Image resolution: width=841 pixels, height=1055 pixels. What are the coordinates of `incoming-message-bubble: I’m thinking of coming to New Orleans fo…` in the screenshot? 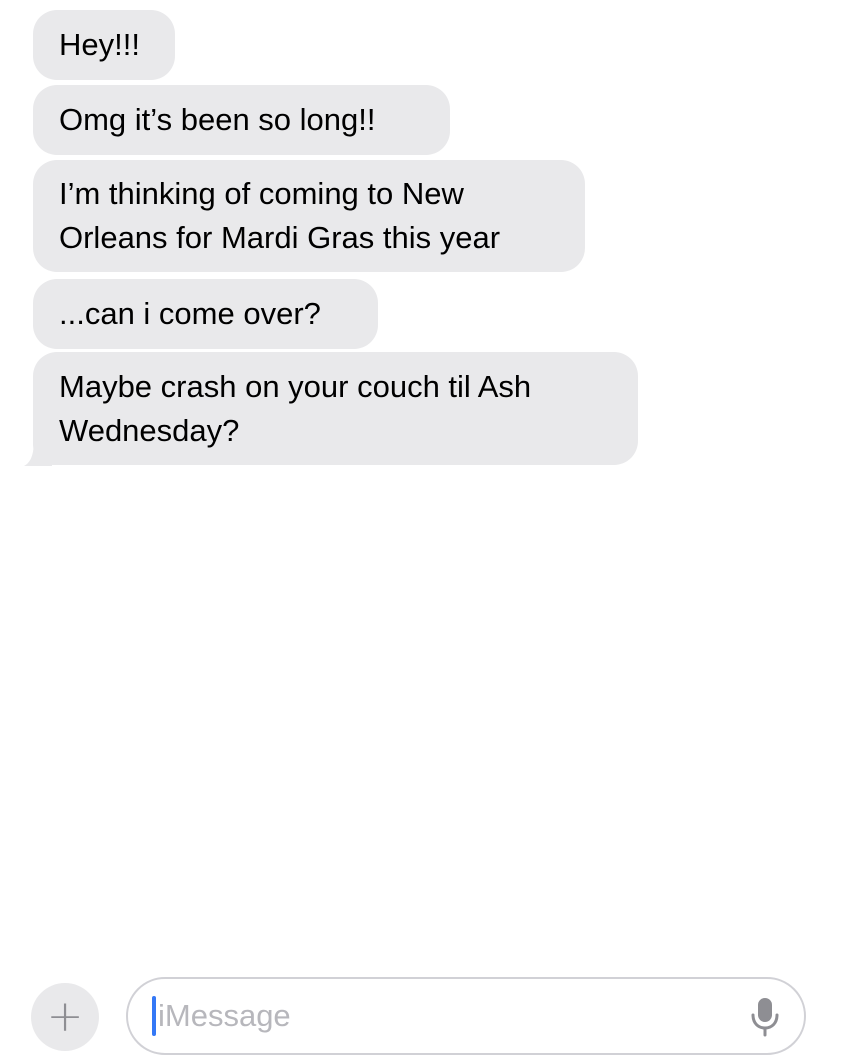 It's located at (309, 216).